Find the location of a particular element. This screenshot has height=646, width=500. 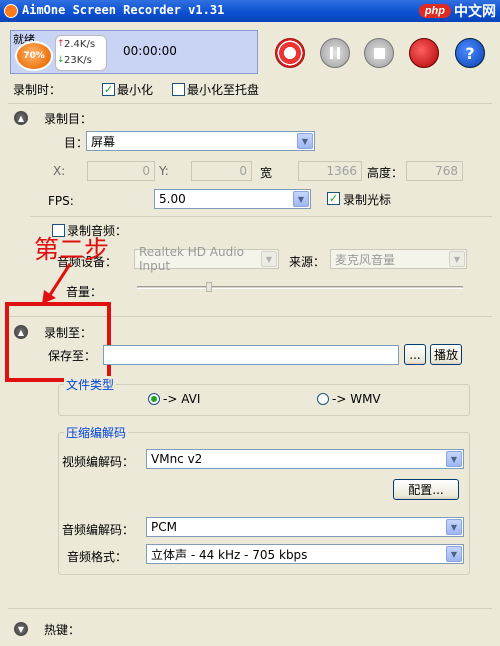

x-field: 0 is located at coordinates (121, 171).